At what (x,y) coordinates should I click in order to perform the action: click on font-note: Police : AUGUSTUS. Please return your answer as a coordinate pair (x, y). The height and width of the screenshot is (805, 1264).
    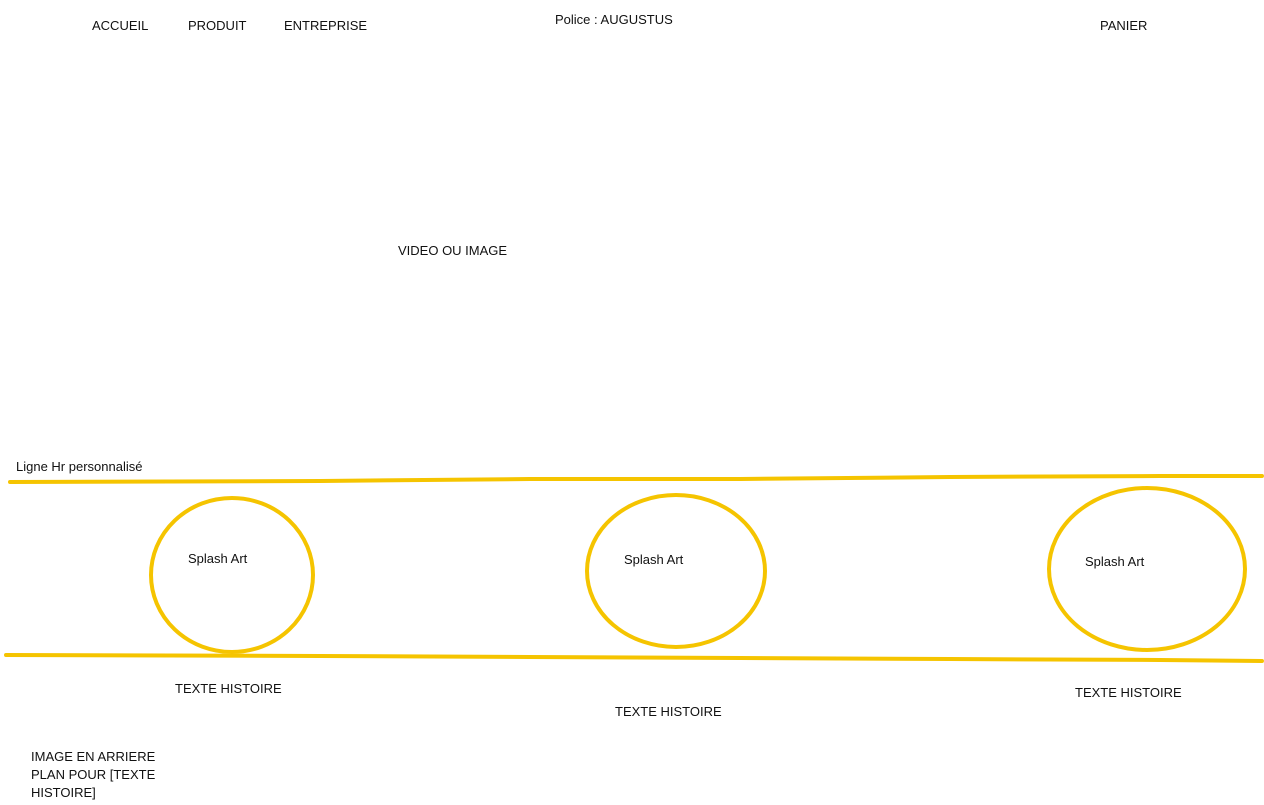
    Looking at the image, I should click on (614, 19).